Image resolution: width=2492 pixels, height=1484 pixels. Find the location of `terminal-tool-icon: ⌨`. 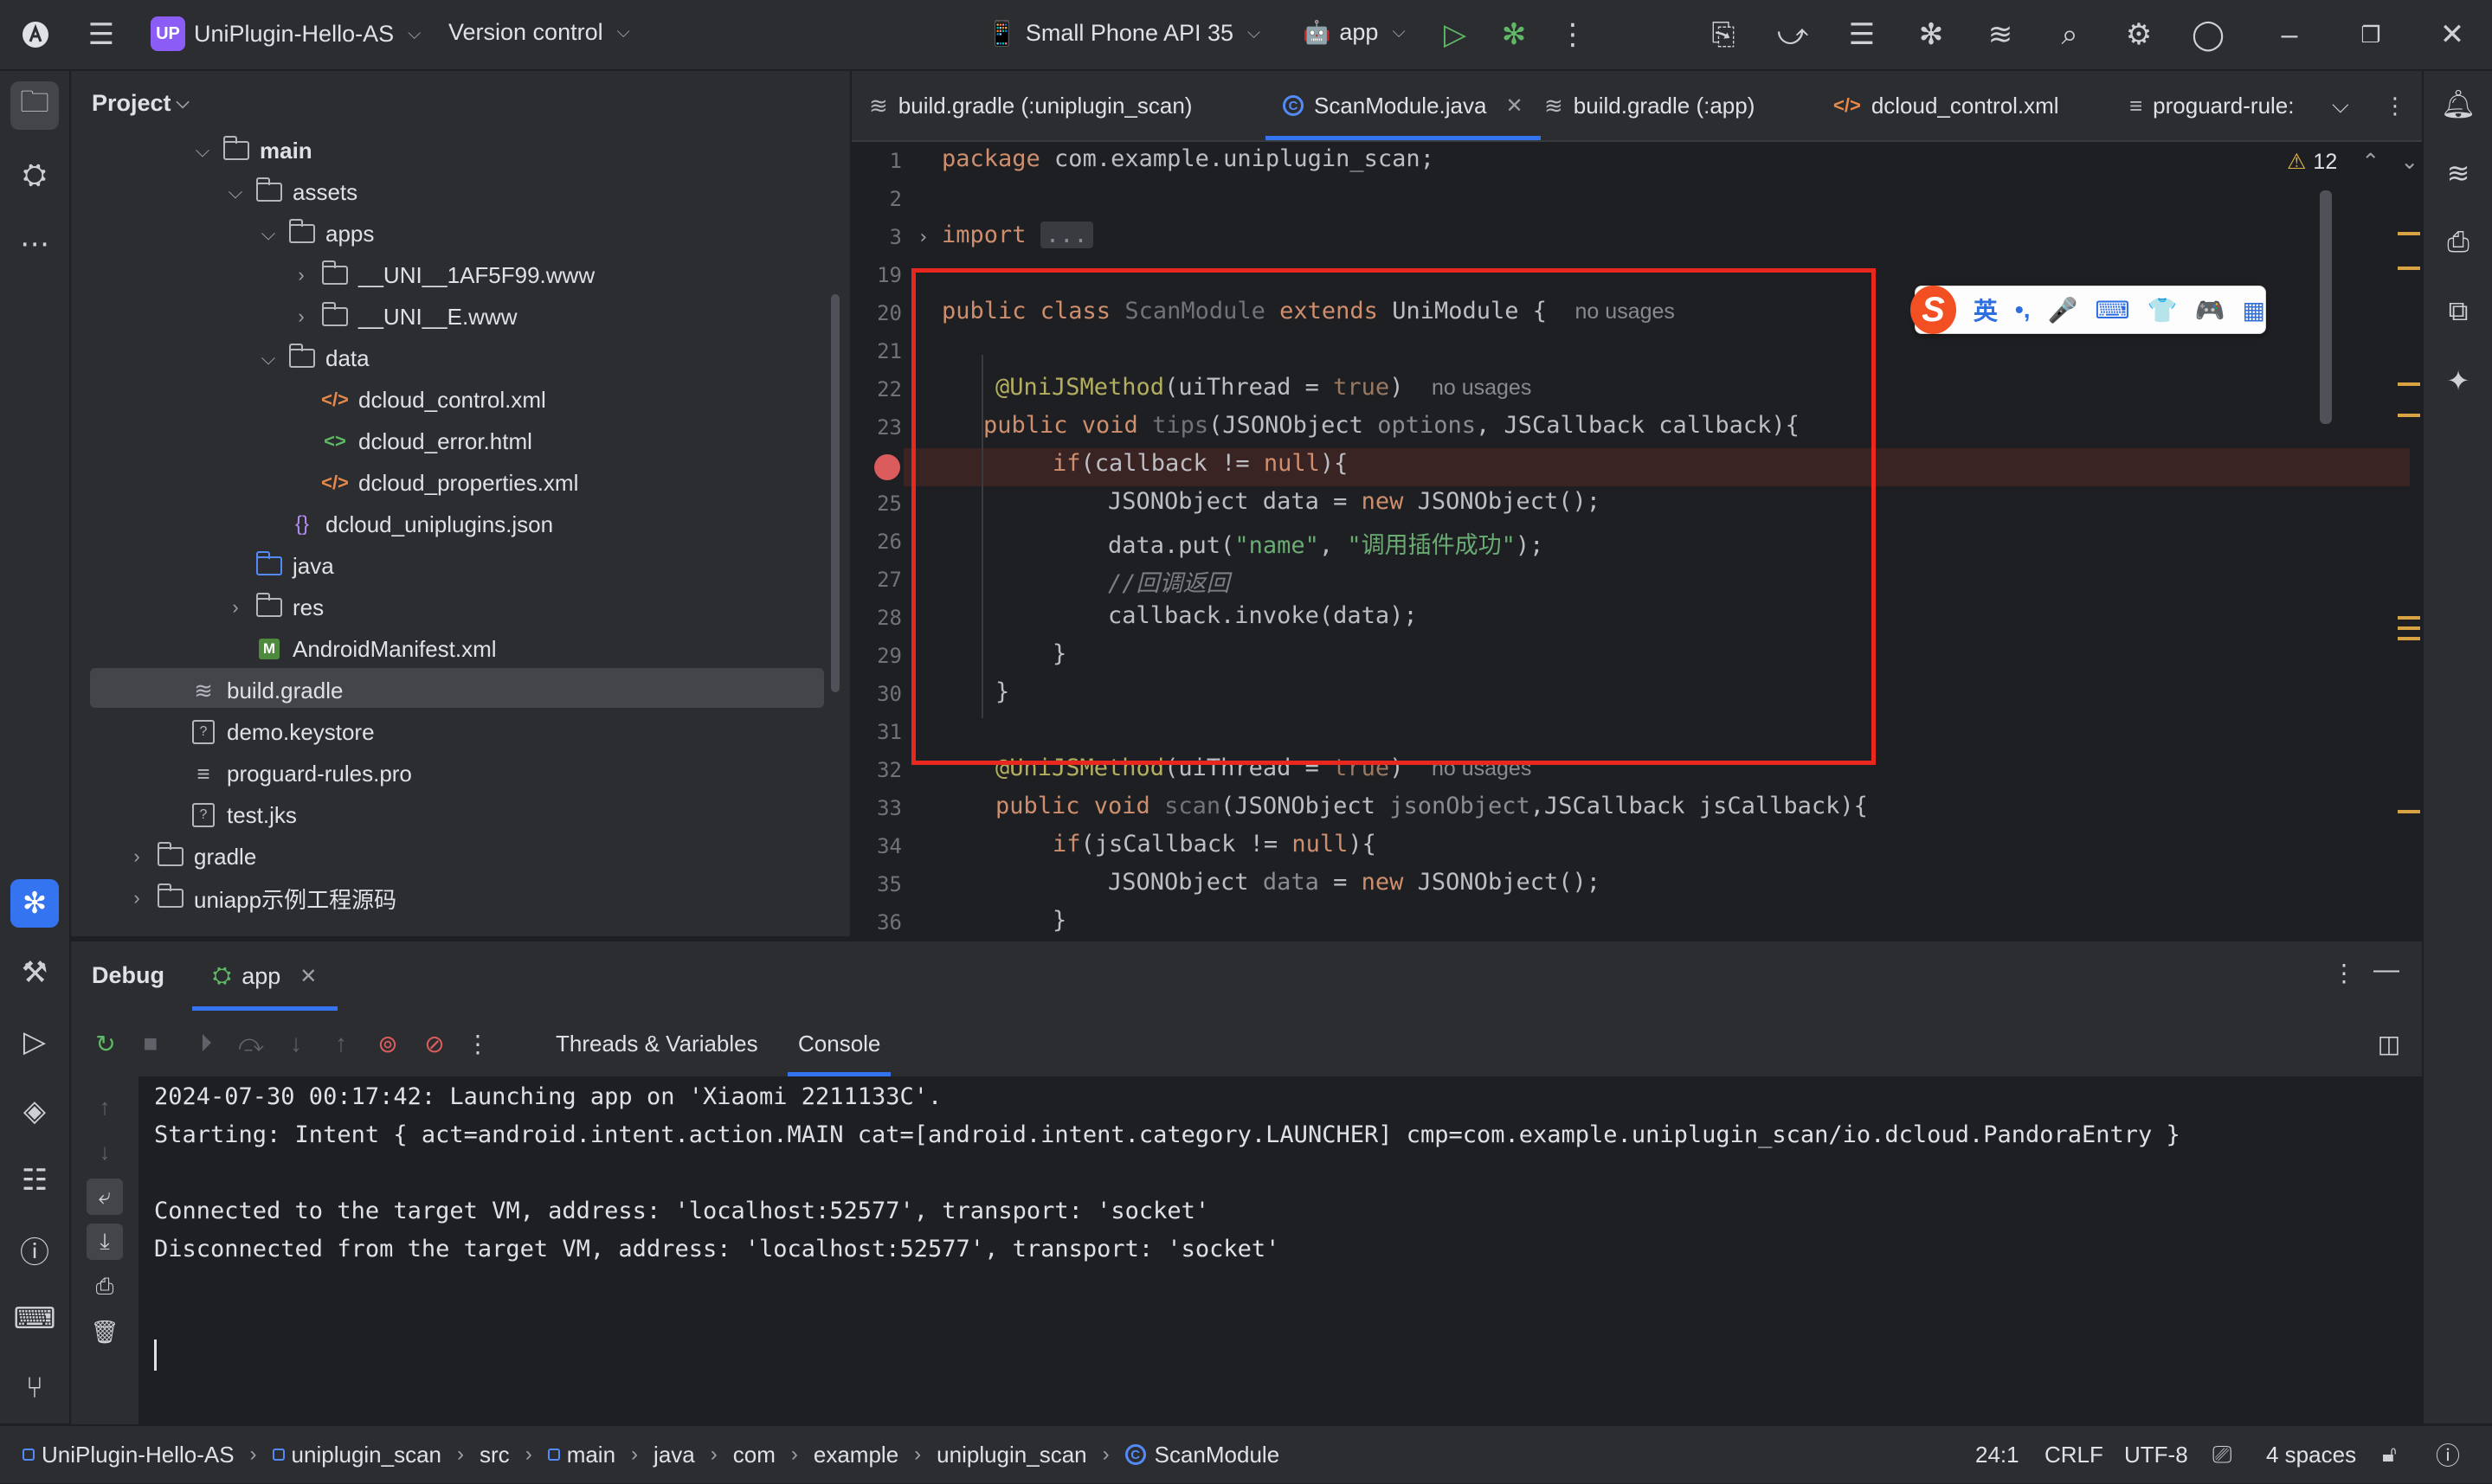

terminal-tool-icon: ⌨ is located at coordinates (34, 1318).